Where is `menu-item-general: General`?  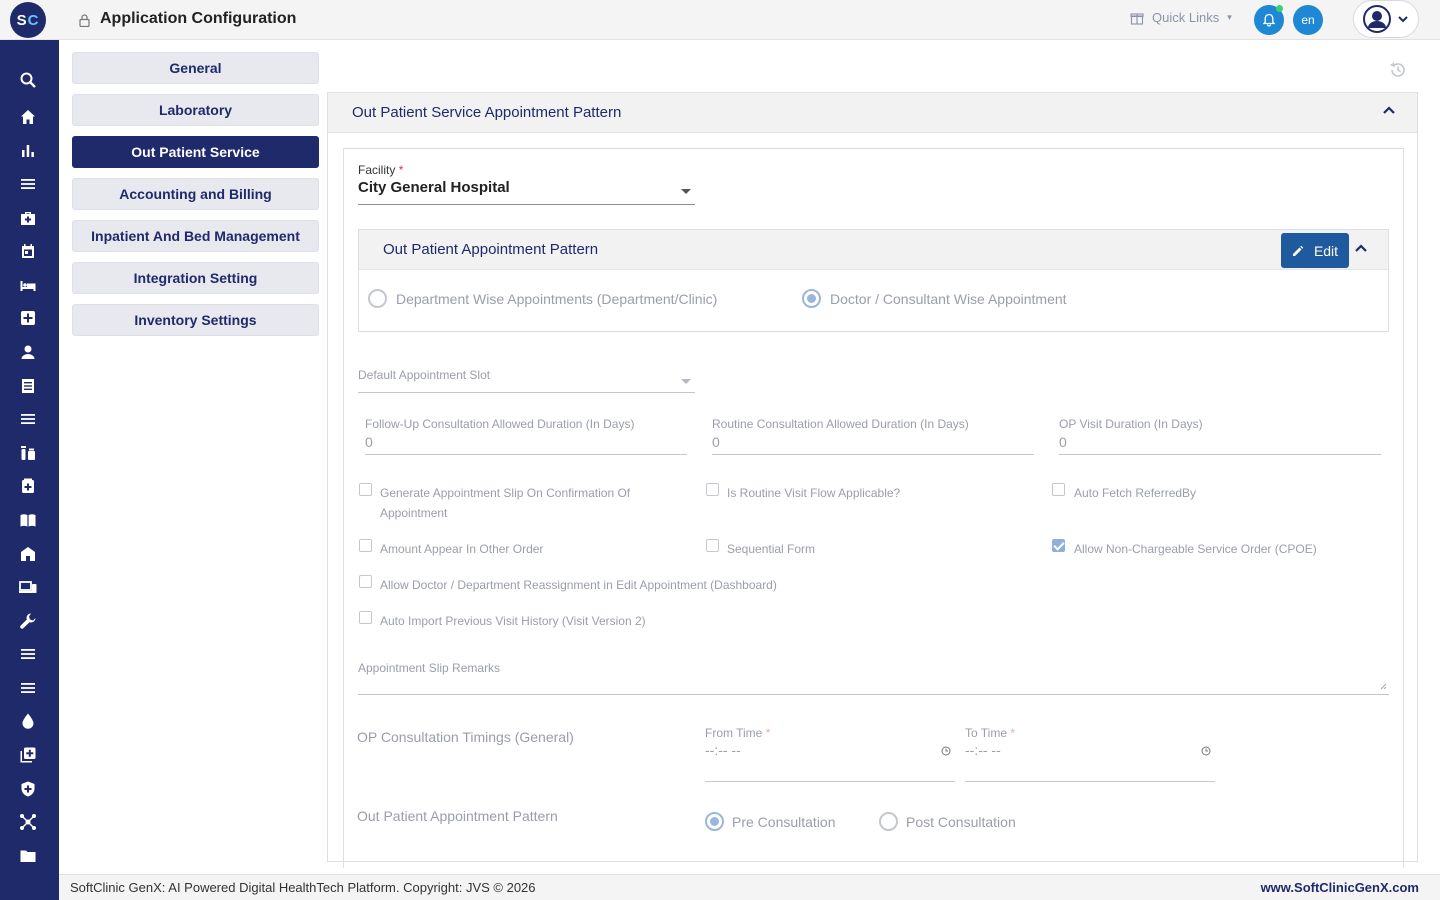 menu-item-general: General is located at coordinates (195, 68).